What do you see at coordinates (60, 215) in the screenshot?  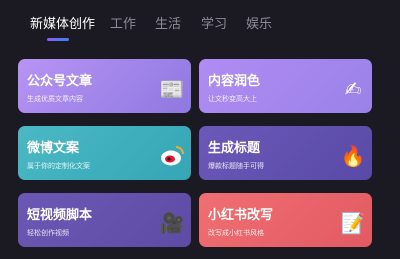 I see `card-title: 短视频脚本` at bounding box center [60, 215].